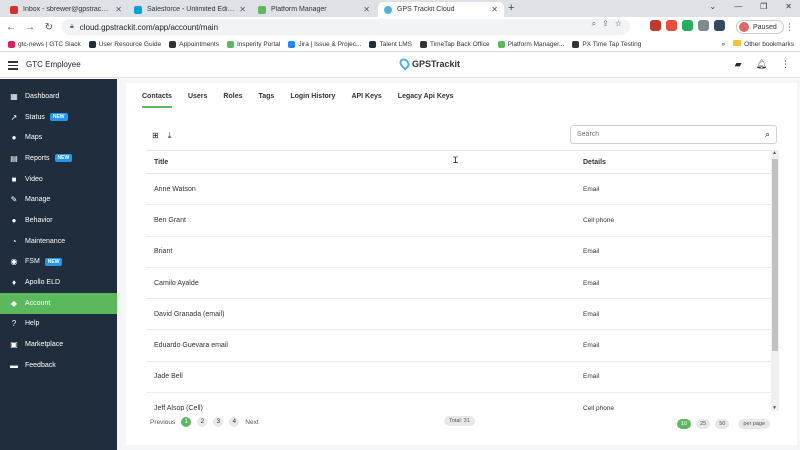 The height and width of the screenshot is (450, 800). What do you see at coordinates (785, 64) in the screenshot?
I see `more-vertical-icon: ⋮` at bounding box center [785, 64].